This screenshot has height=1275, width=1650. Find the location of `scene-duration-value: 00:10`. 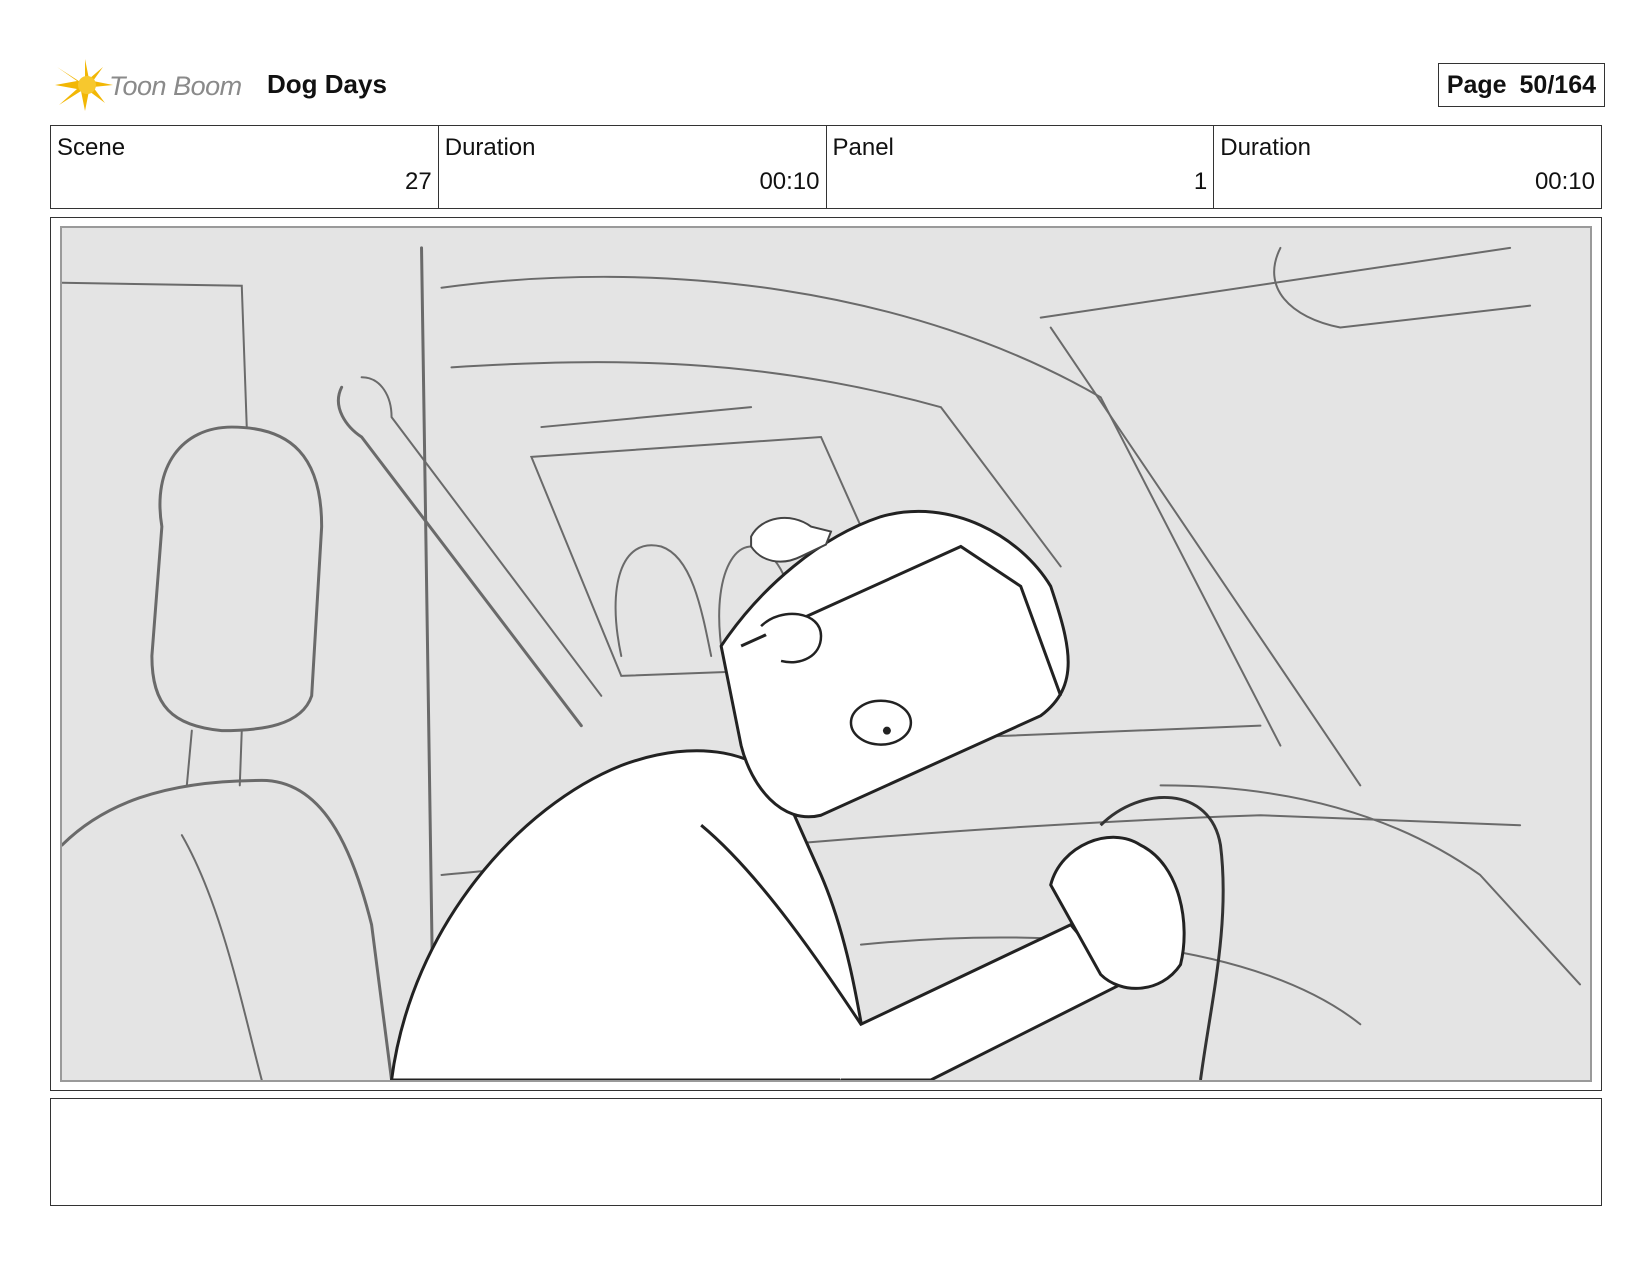

scene-duration-value: 00:10 is located at coordinates (789, 181).